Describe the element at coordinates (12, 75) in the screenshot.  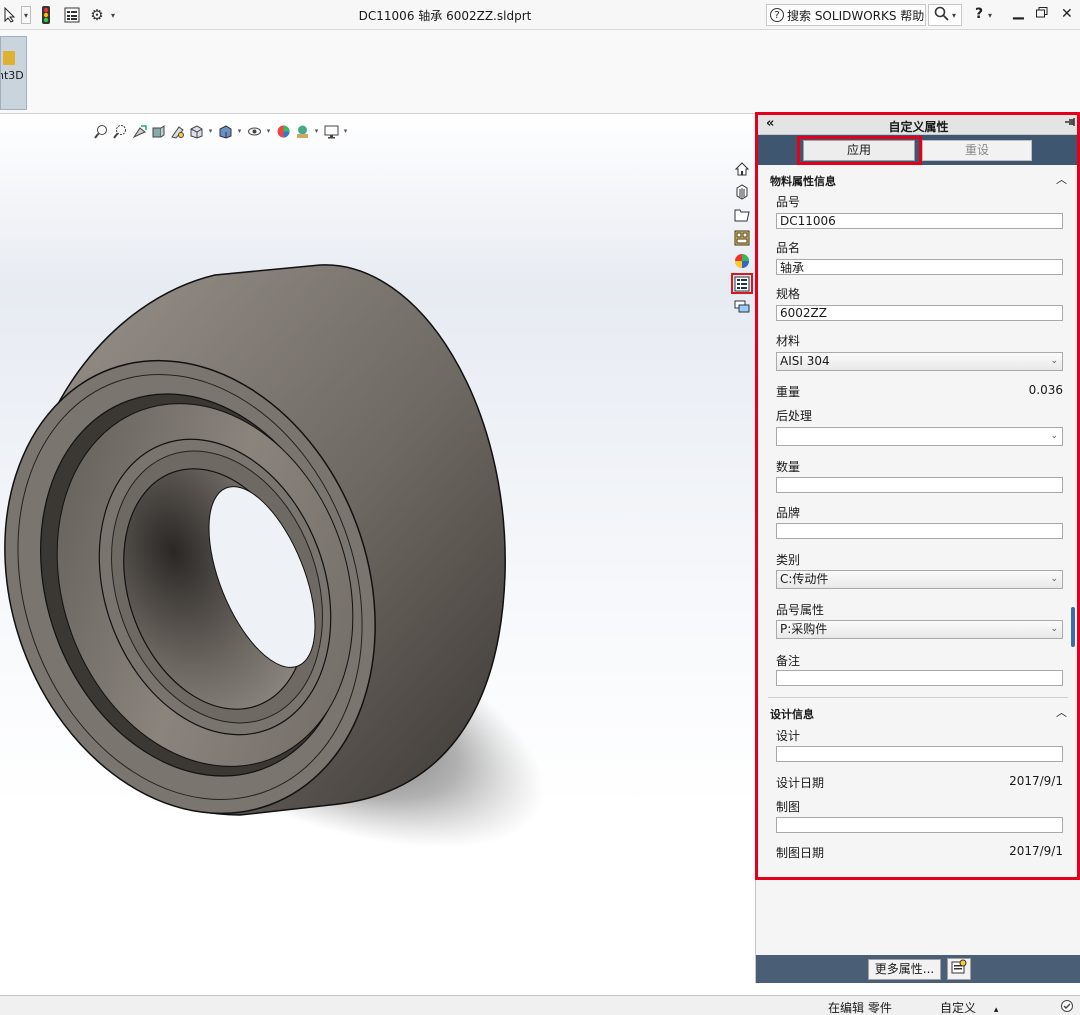
I see `addin-label: nt3D` at that location.